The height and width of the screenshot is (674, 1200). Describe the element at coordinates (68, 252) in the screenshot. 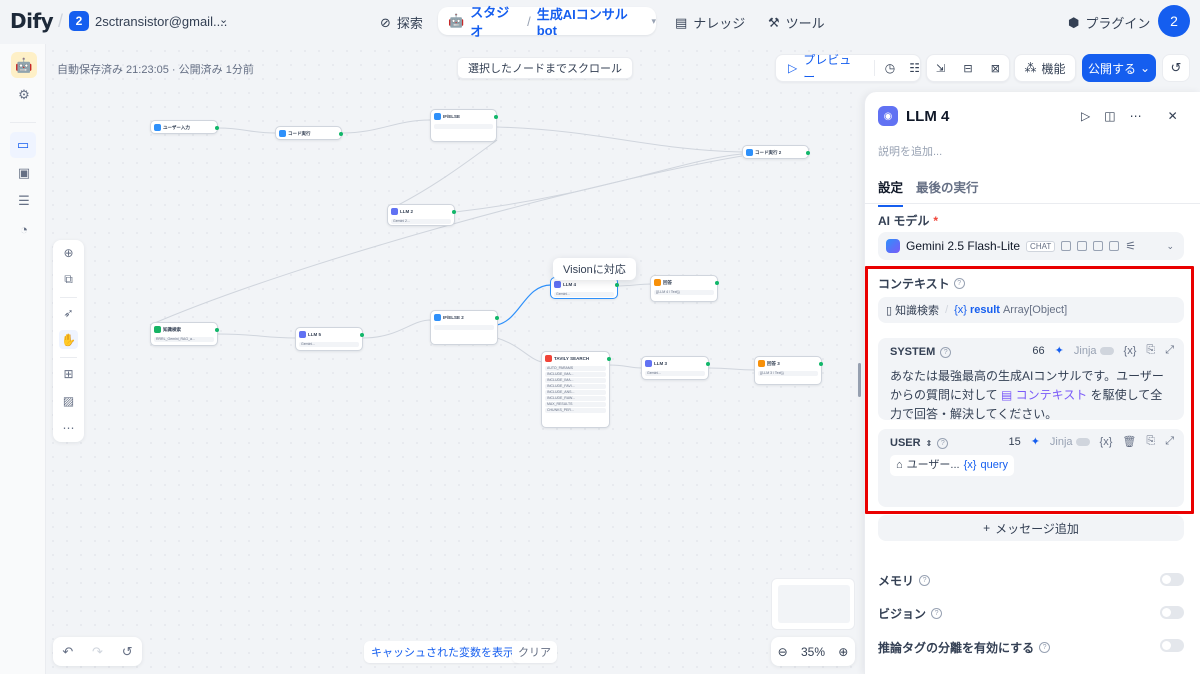

I see `add-node-icon: ⊕` at that location.